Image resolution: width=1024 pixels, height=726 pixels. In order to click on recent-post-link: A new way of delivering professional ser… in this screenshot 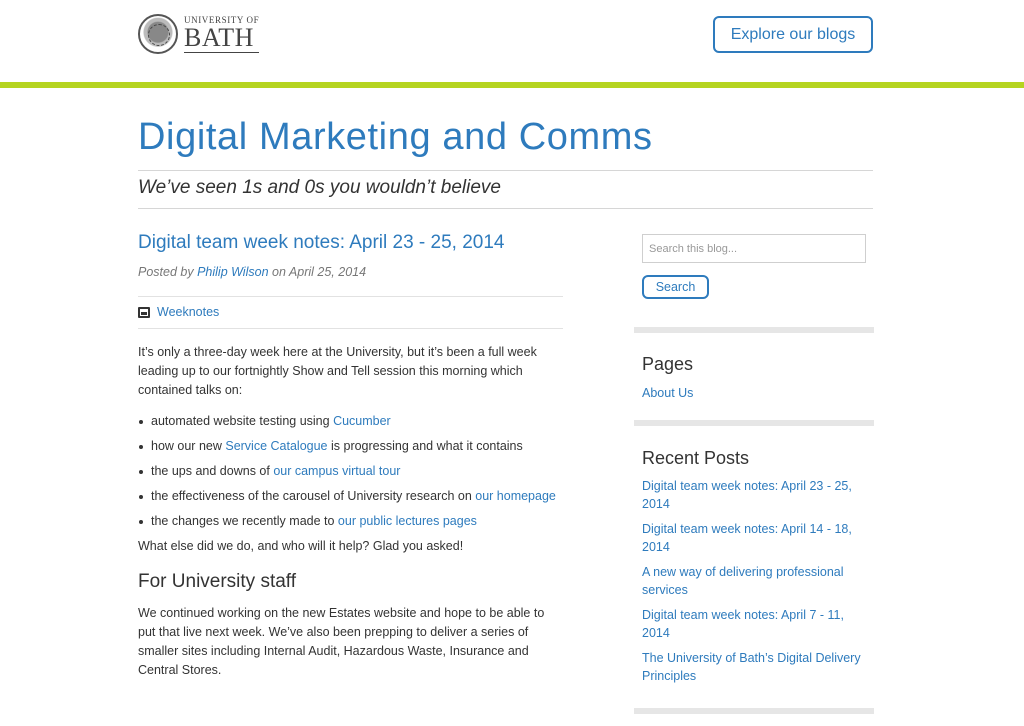, I will do `click(743, 581)`.